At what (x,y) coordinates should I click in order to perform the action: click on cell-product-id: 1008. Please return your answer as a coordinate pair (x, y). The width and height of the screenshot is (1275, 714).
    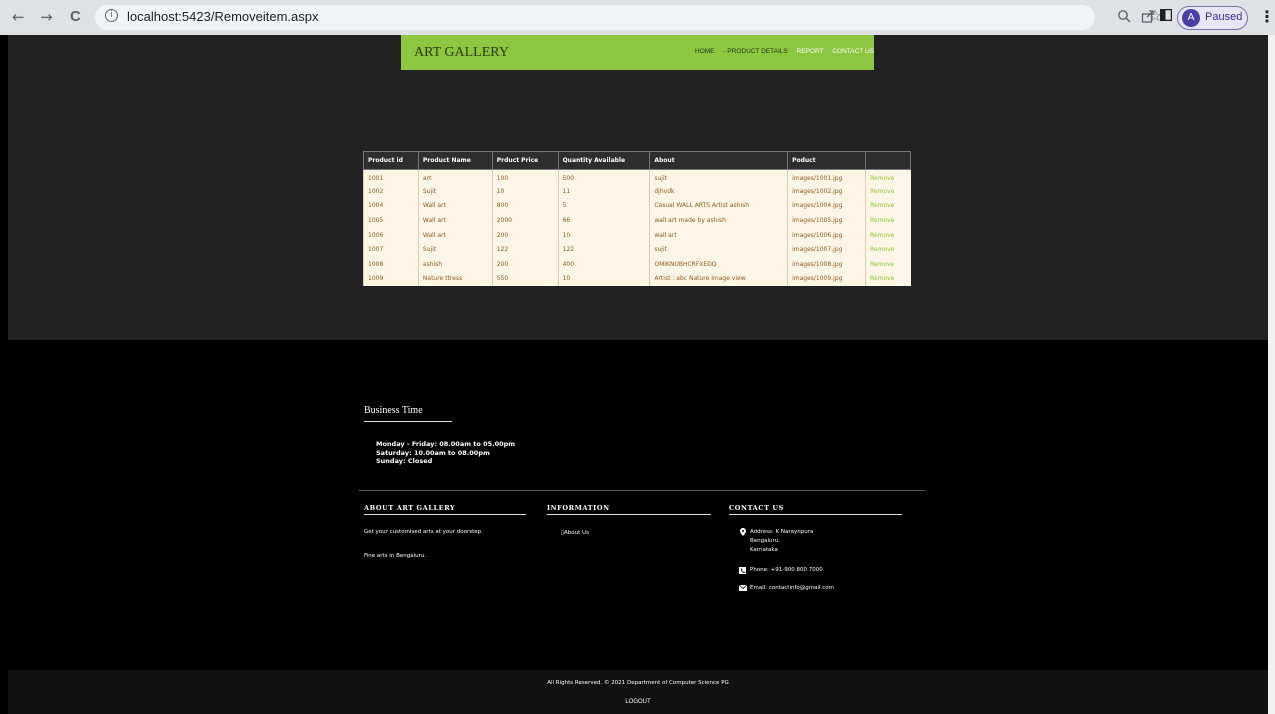
    Looking at the image, I should click on (391, 264).